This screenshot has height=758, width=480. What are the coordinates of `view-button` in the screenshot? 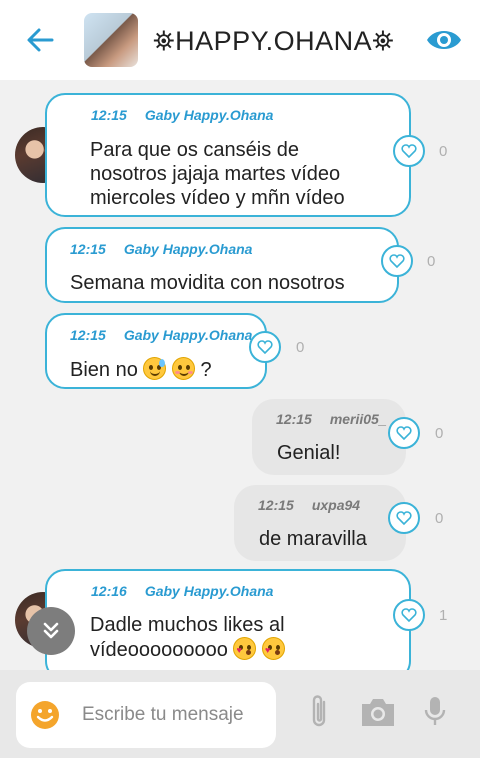 It's located at (444, 40).